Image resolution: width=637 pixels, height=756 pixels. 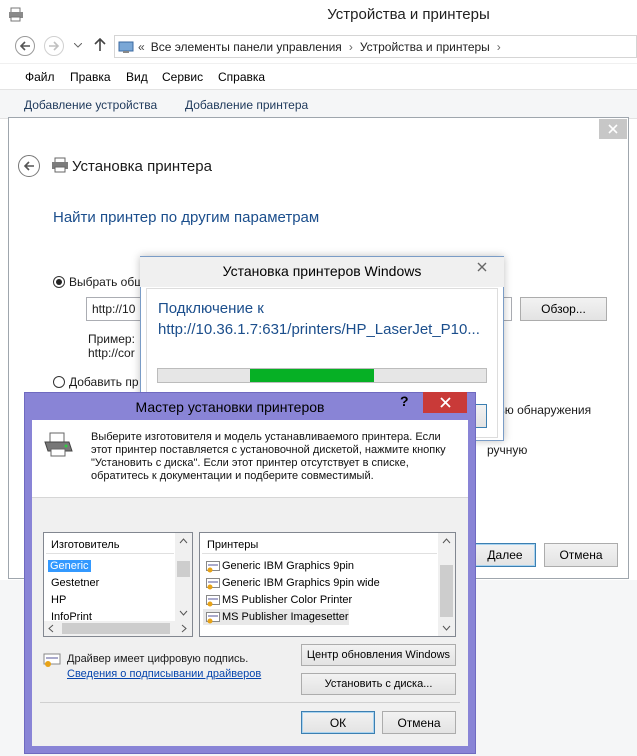 I want to click on next-button: Далее, so click(x=505, y=555).